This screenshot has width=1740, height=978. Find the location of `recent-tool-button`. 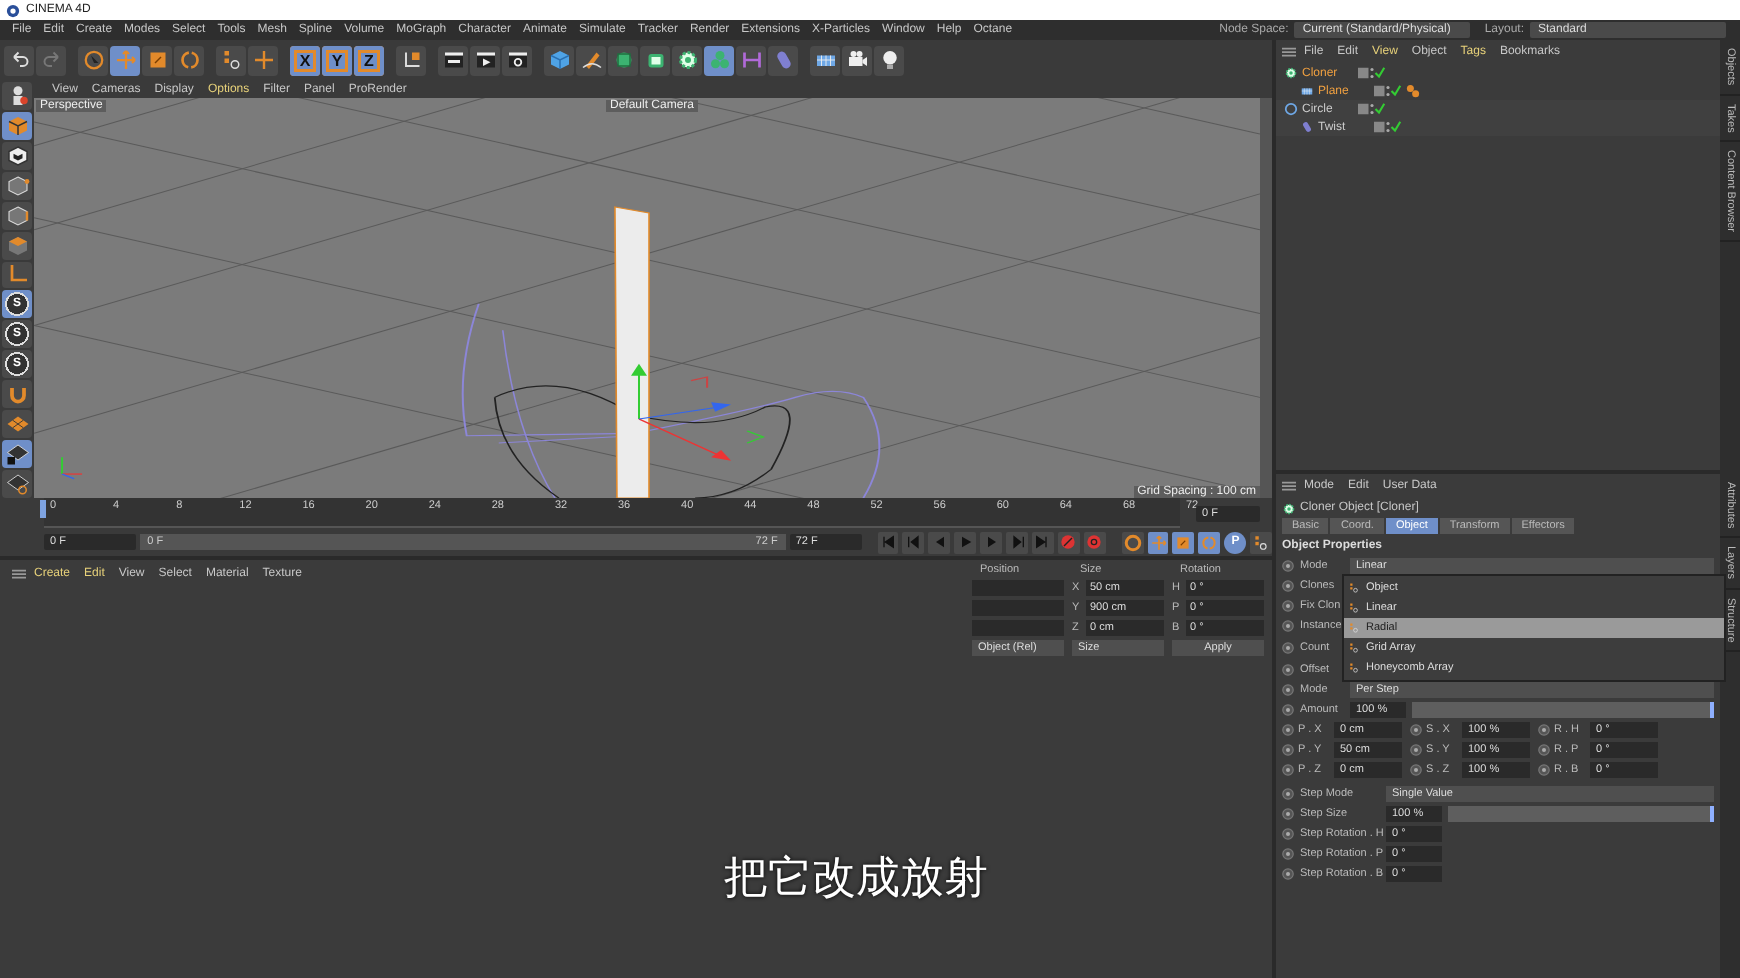

recent-tool-button is located at coordinates (231, 60).